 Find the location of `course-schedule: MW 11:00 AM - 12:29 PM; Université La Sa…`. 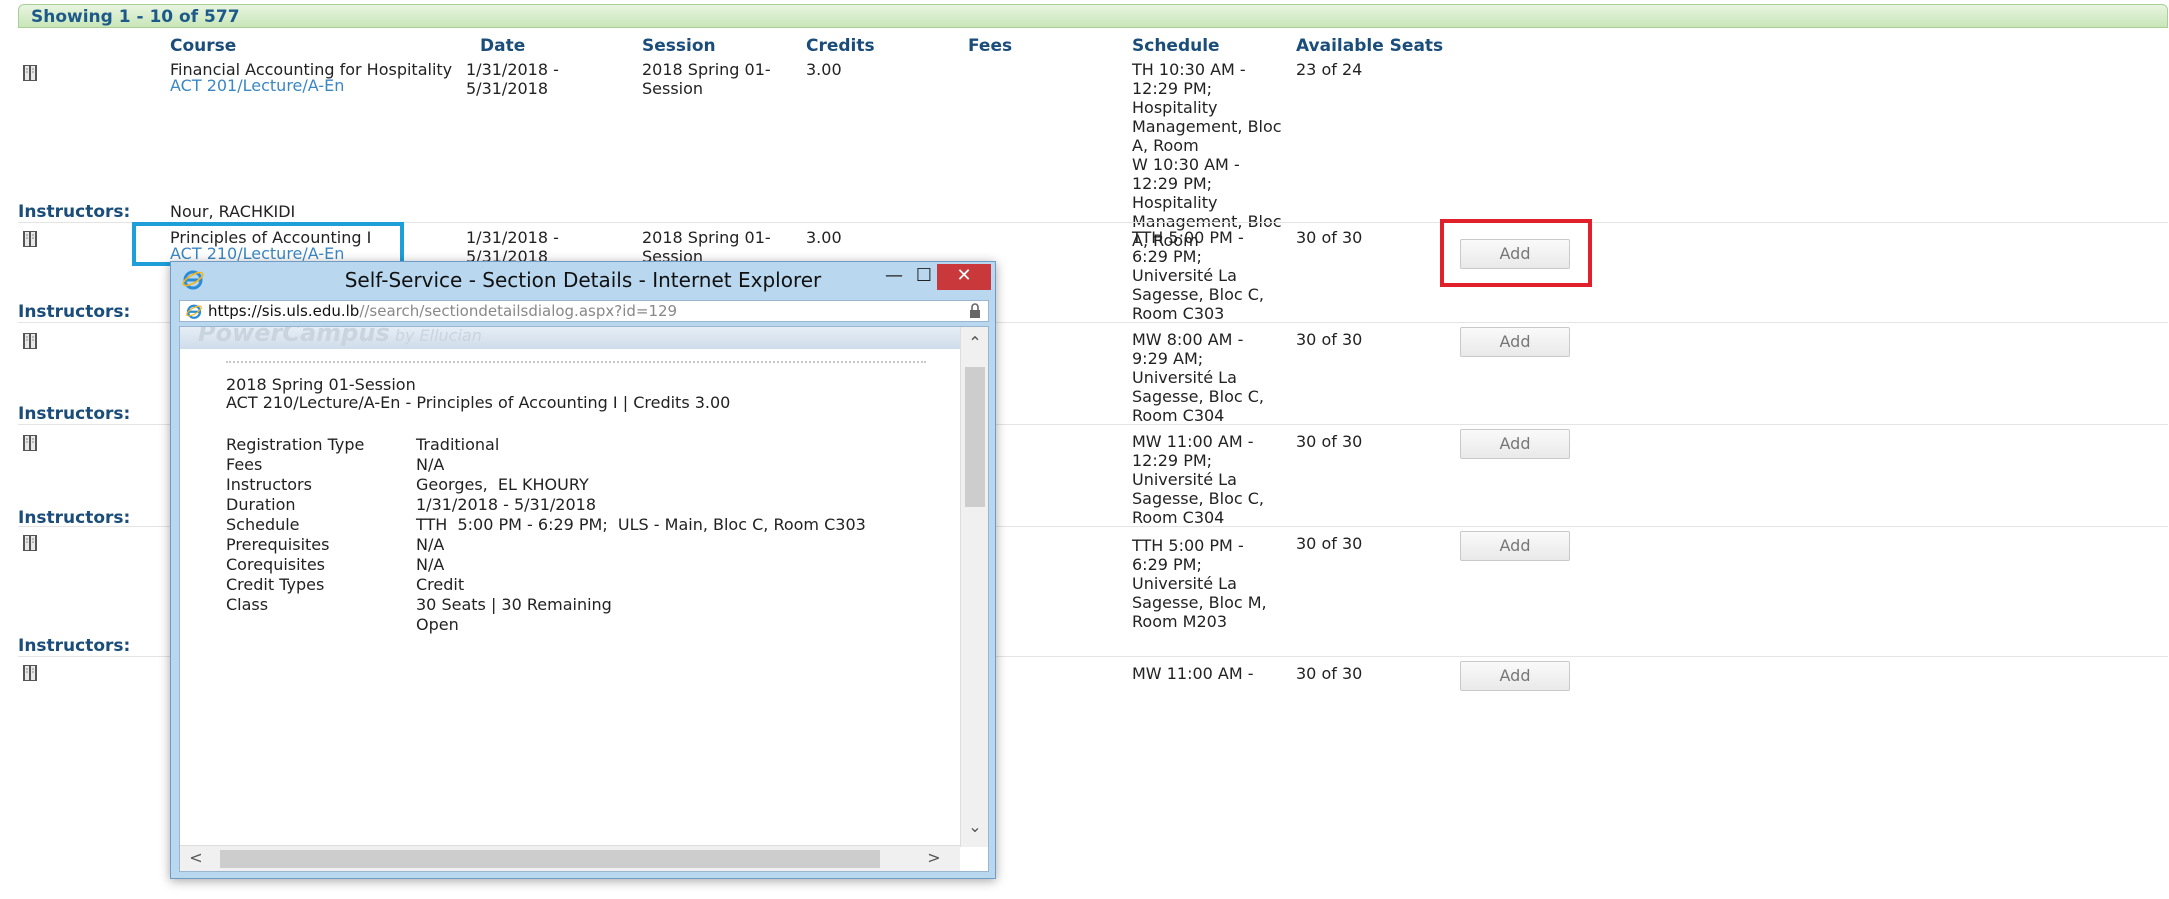

course-schedule: MW 11:00 AM - 12:29 PM; Université La Sa… is located at coordinates (1198, 479).